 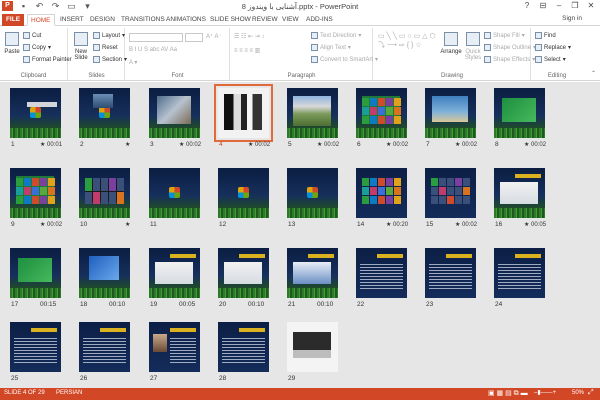 What do you see at coordinates (527, 6) in the screenshot?
I see `help-button: ?` at bounding box center [527, 6].